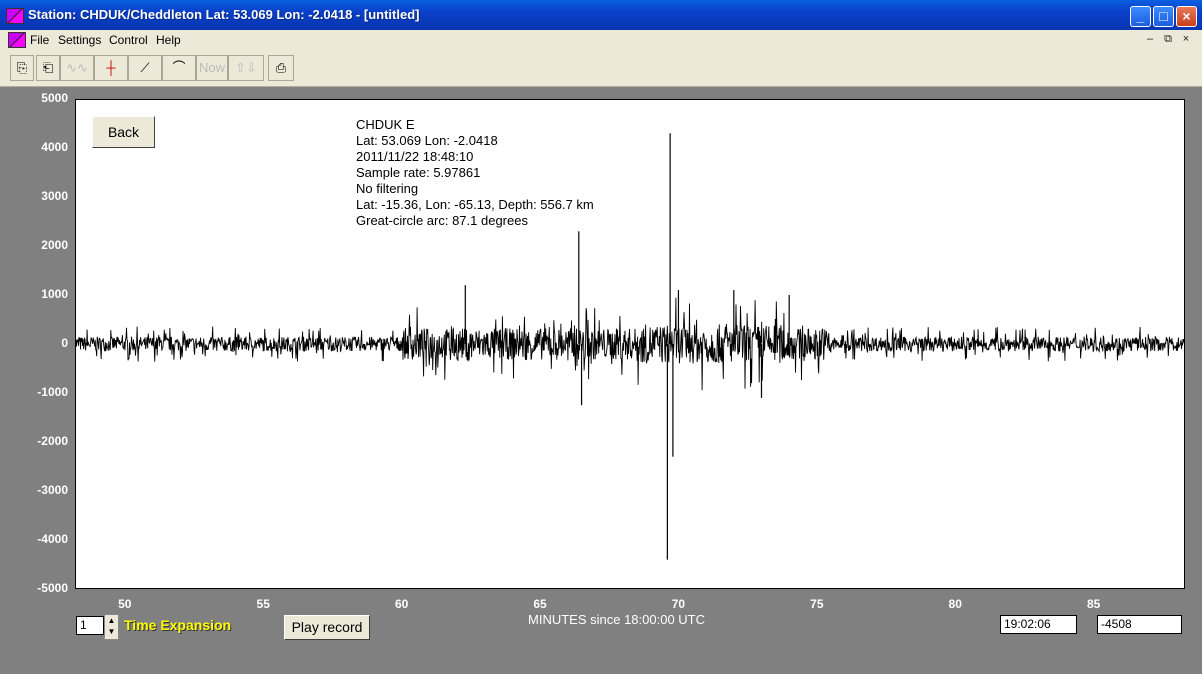 Image resolution: width=1202 pixels, height=674 pixels. Describe the element at coordinates (246, 68) in the screenshot. I see `up-down-arrows-icon: ⇧⇩` at that location.